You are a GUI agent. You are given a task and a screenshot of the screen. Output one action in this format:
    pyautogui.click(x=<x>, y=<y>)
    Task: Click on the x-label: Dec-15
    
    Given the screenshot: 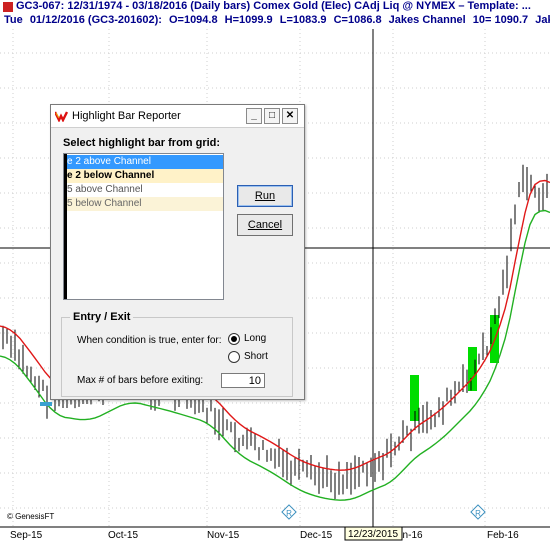 What is the action you would take?
    pyautogui.click(x=316, y=535)
    